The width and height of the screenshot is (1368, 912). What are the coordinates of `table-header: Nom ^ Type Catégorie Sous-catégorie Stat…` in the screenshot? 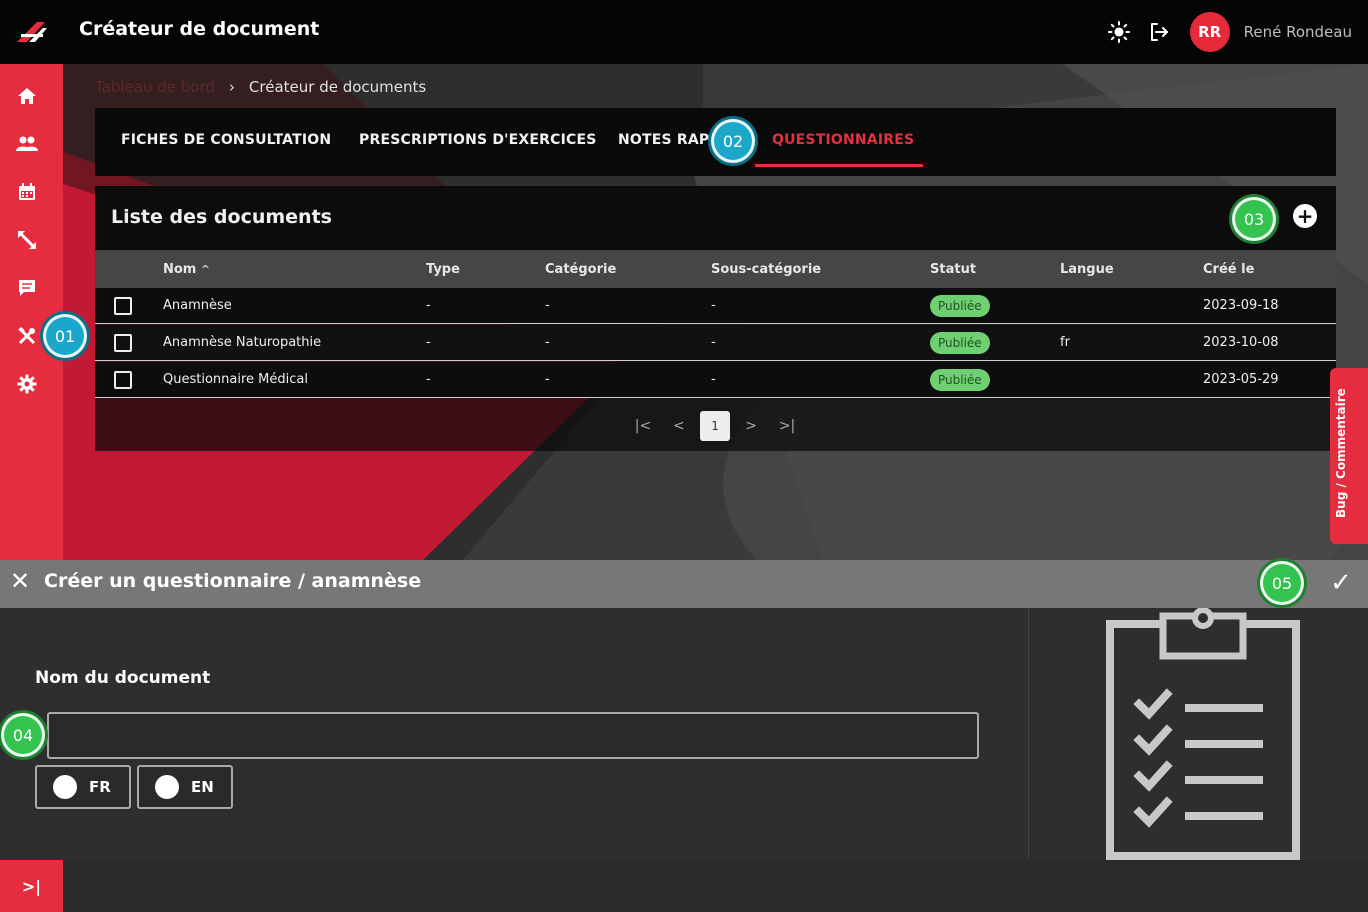 It's located at (715, 269).